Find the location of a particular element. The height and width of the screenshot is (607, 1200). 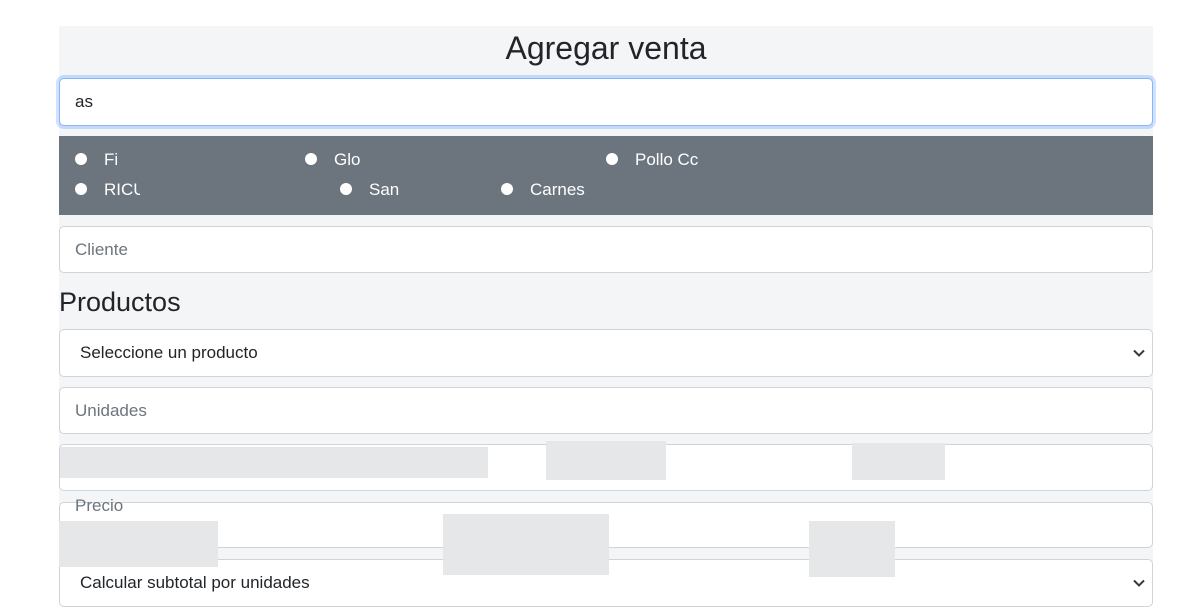

products-heading: Productos is located at coordinates (120, 302).